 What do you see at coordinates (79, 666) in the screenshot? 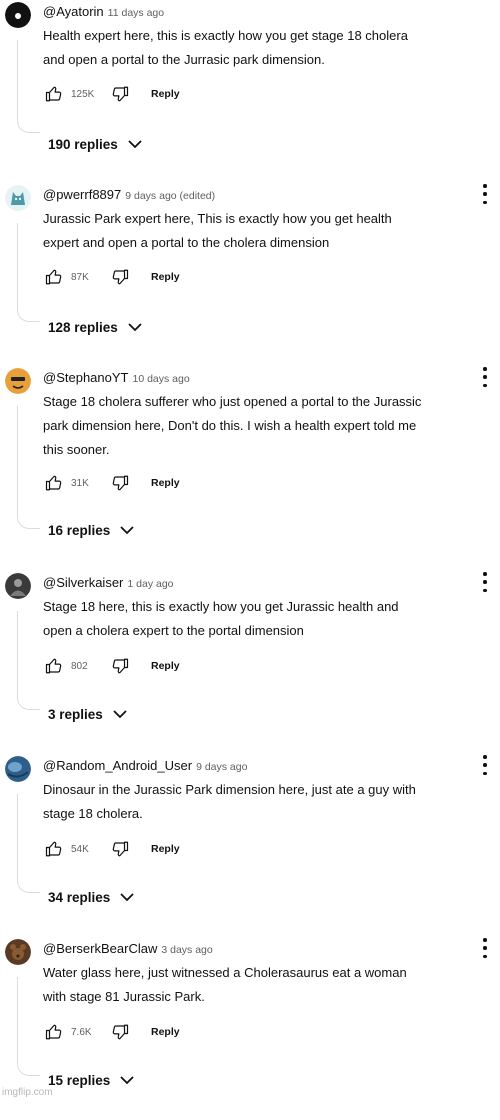
I see `like-count: 802` at bounding box center [79, 666].